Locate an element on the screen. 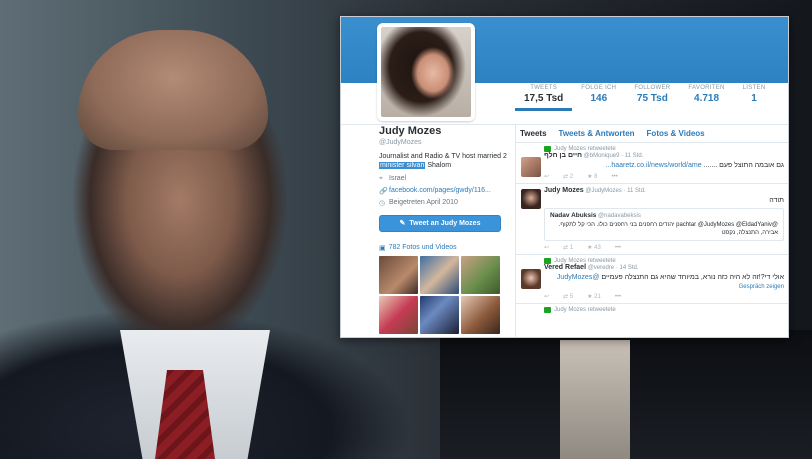  tweet-handle: @veredre is located at coordinates (601, 268).